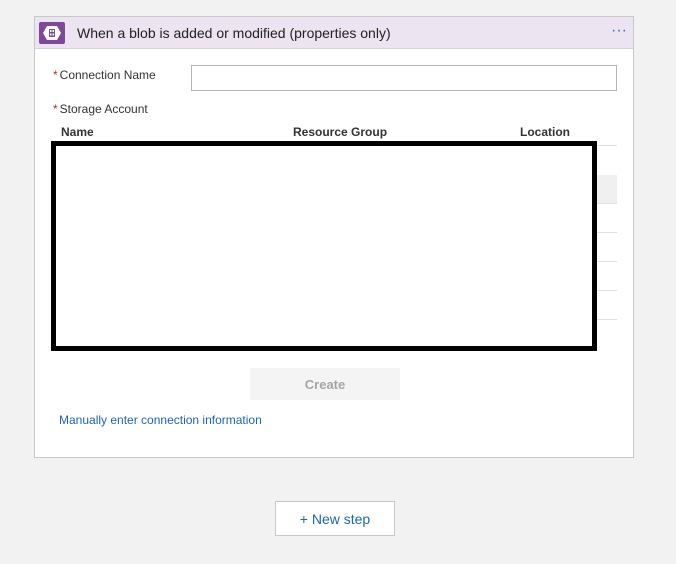  Describe the element at coordinates (404, 78) in the screenshot. I see `connection-name-input` at that location.